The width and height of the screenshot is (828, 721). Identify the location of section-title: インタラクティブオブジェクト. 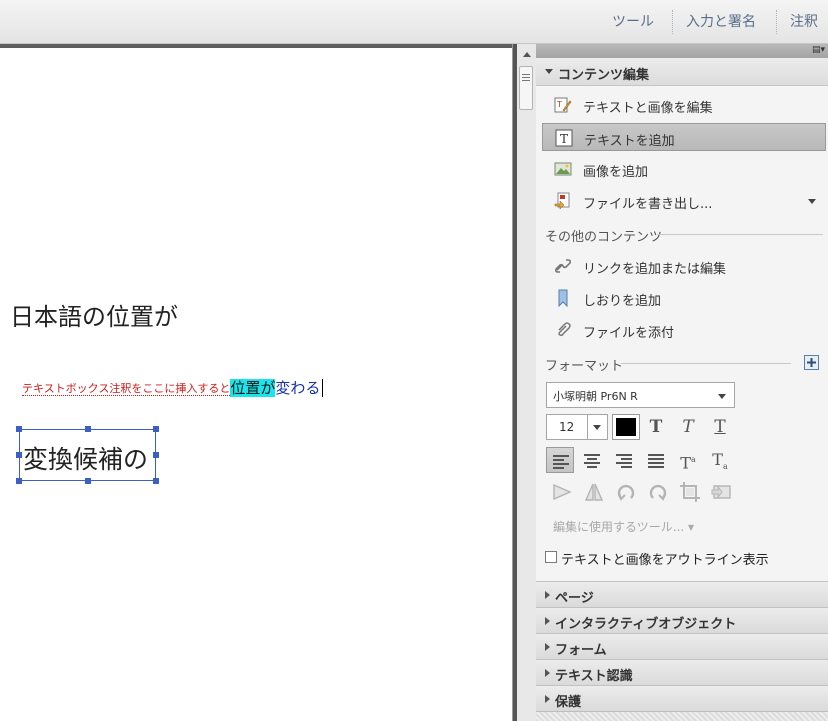
(646, 624).